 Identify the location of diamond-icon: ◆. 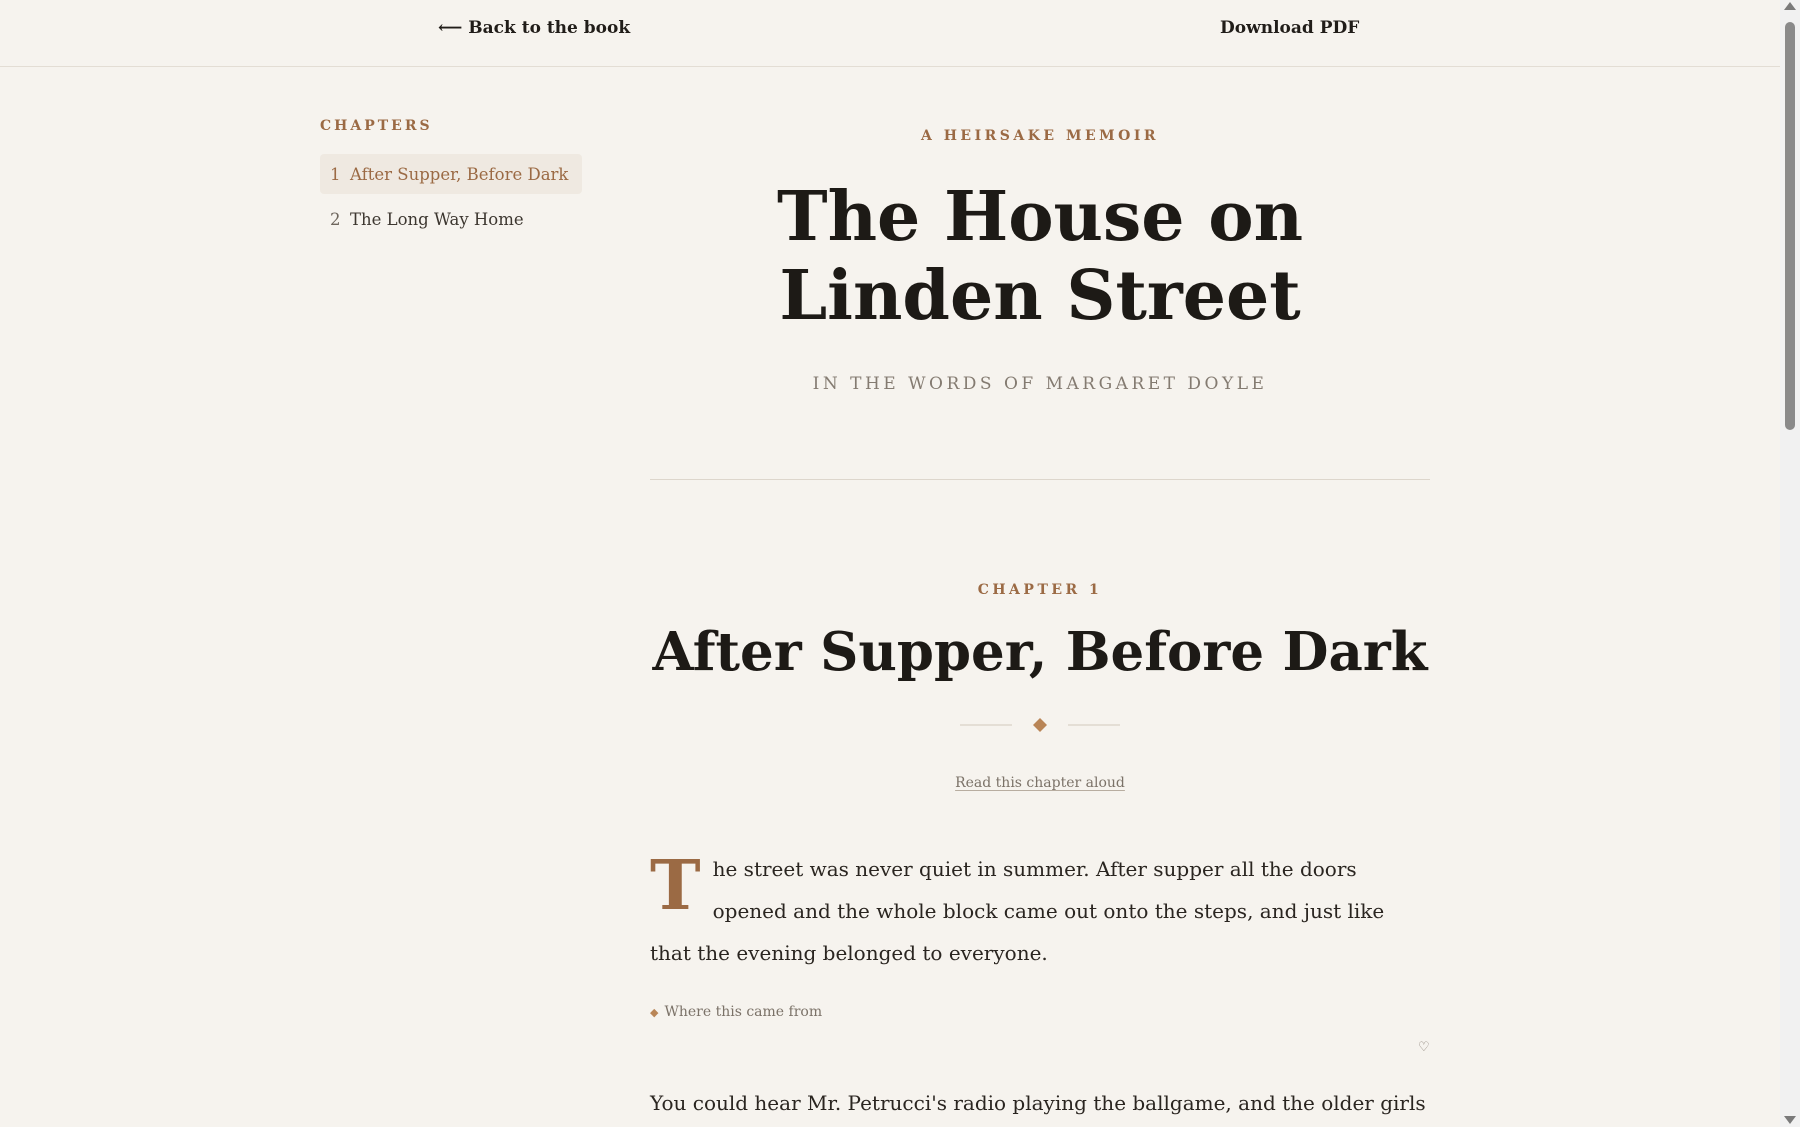
(654, 1012).